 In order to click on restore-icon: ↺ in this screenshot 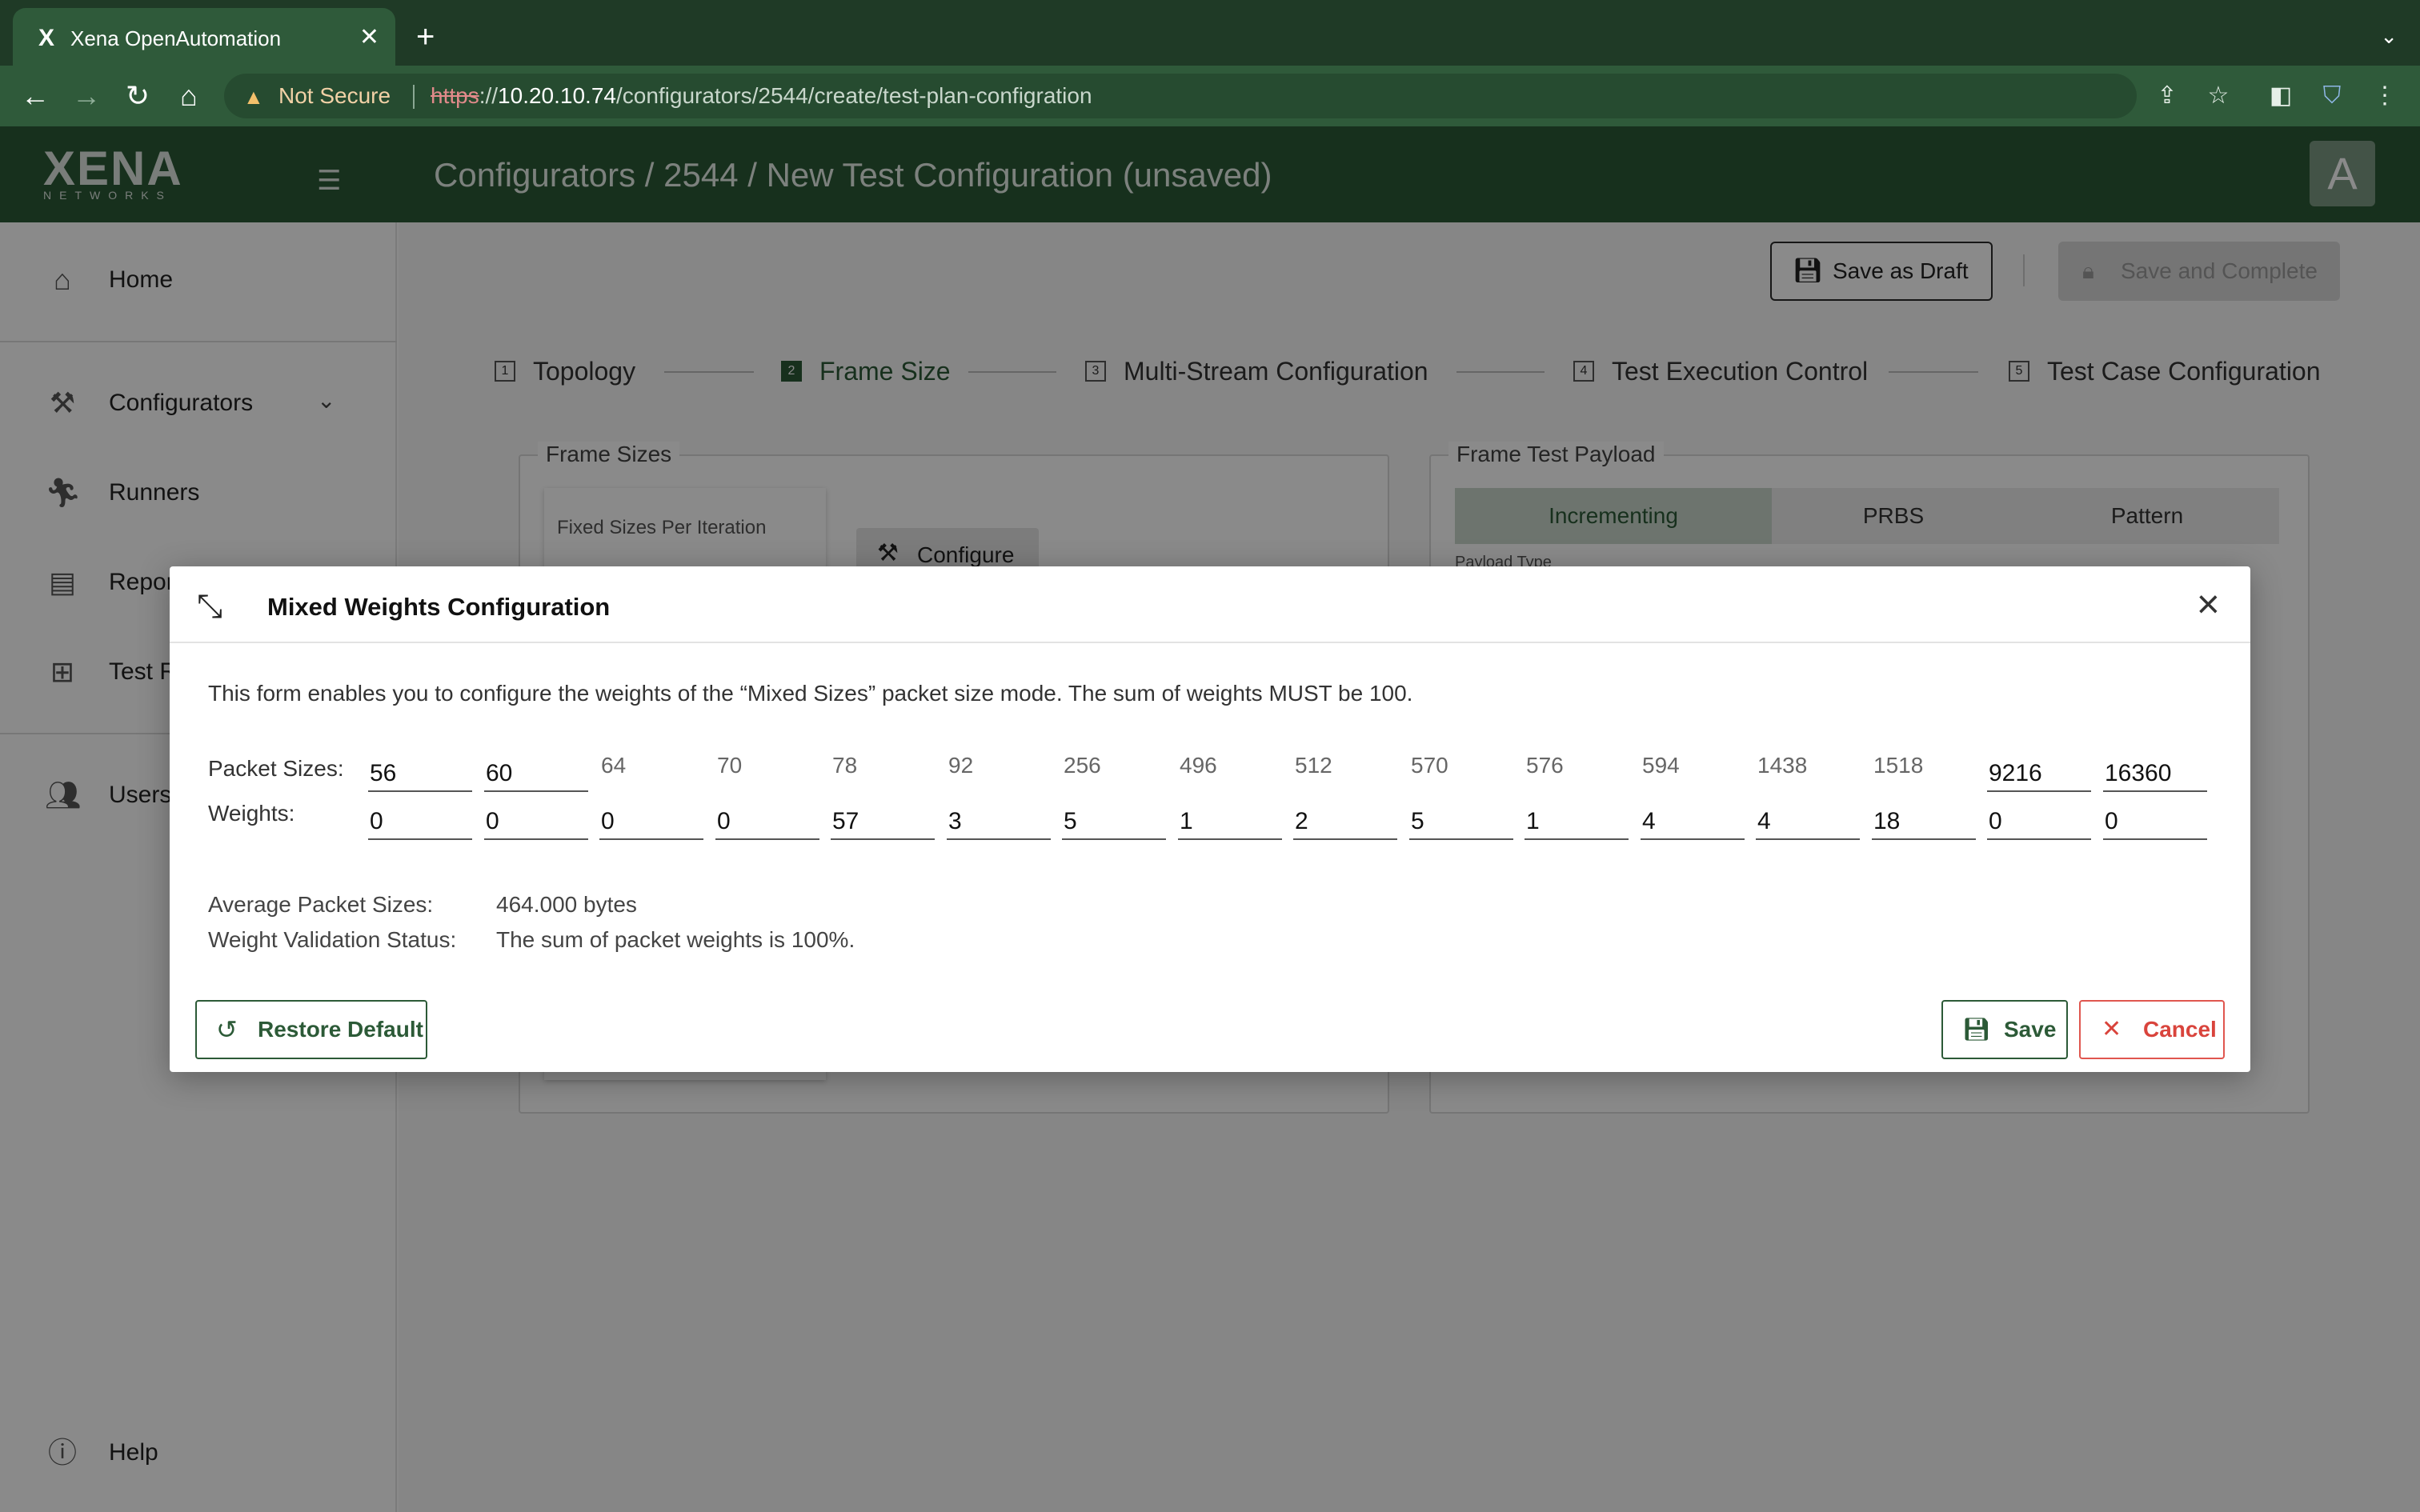, I will do `click(227, 1029)`.